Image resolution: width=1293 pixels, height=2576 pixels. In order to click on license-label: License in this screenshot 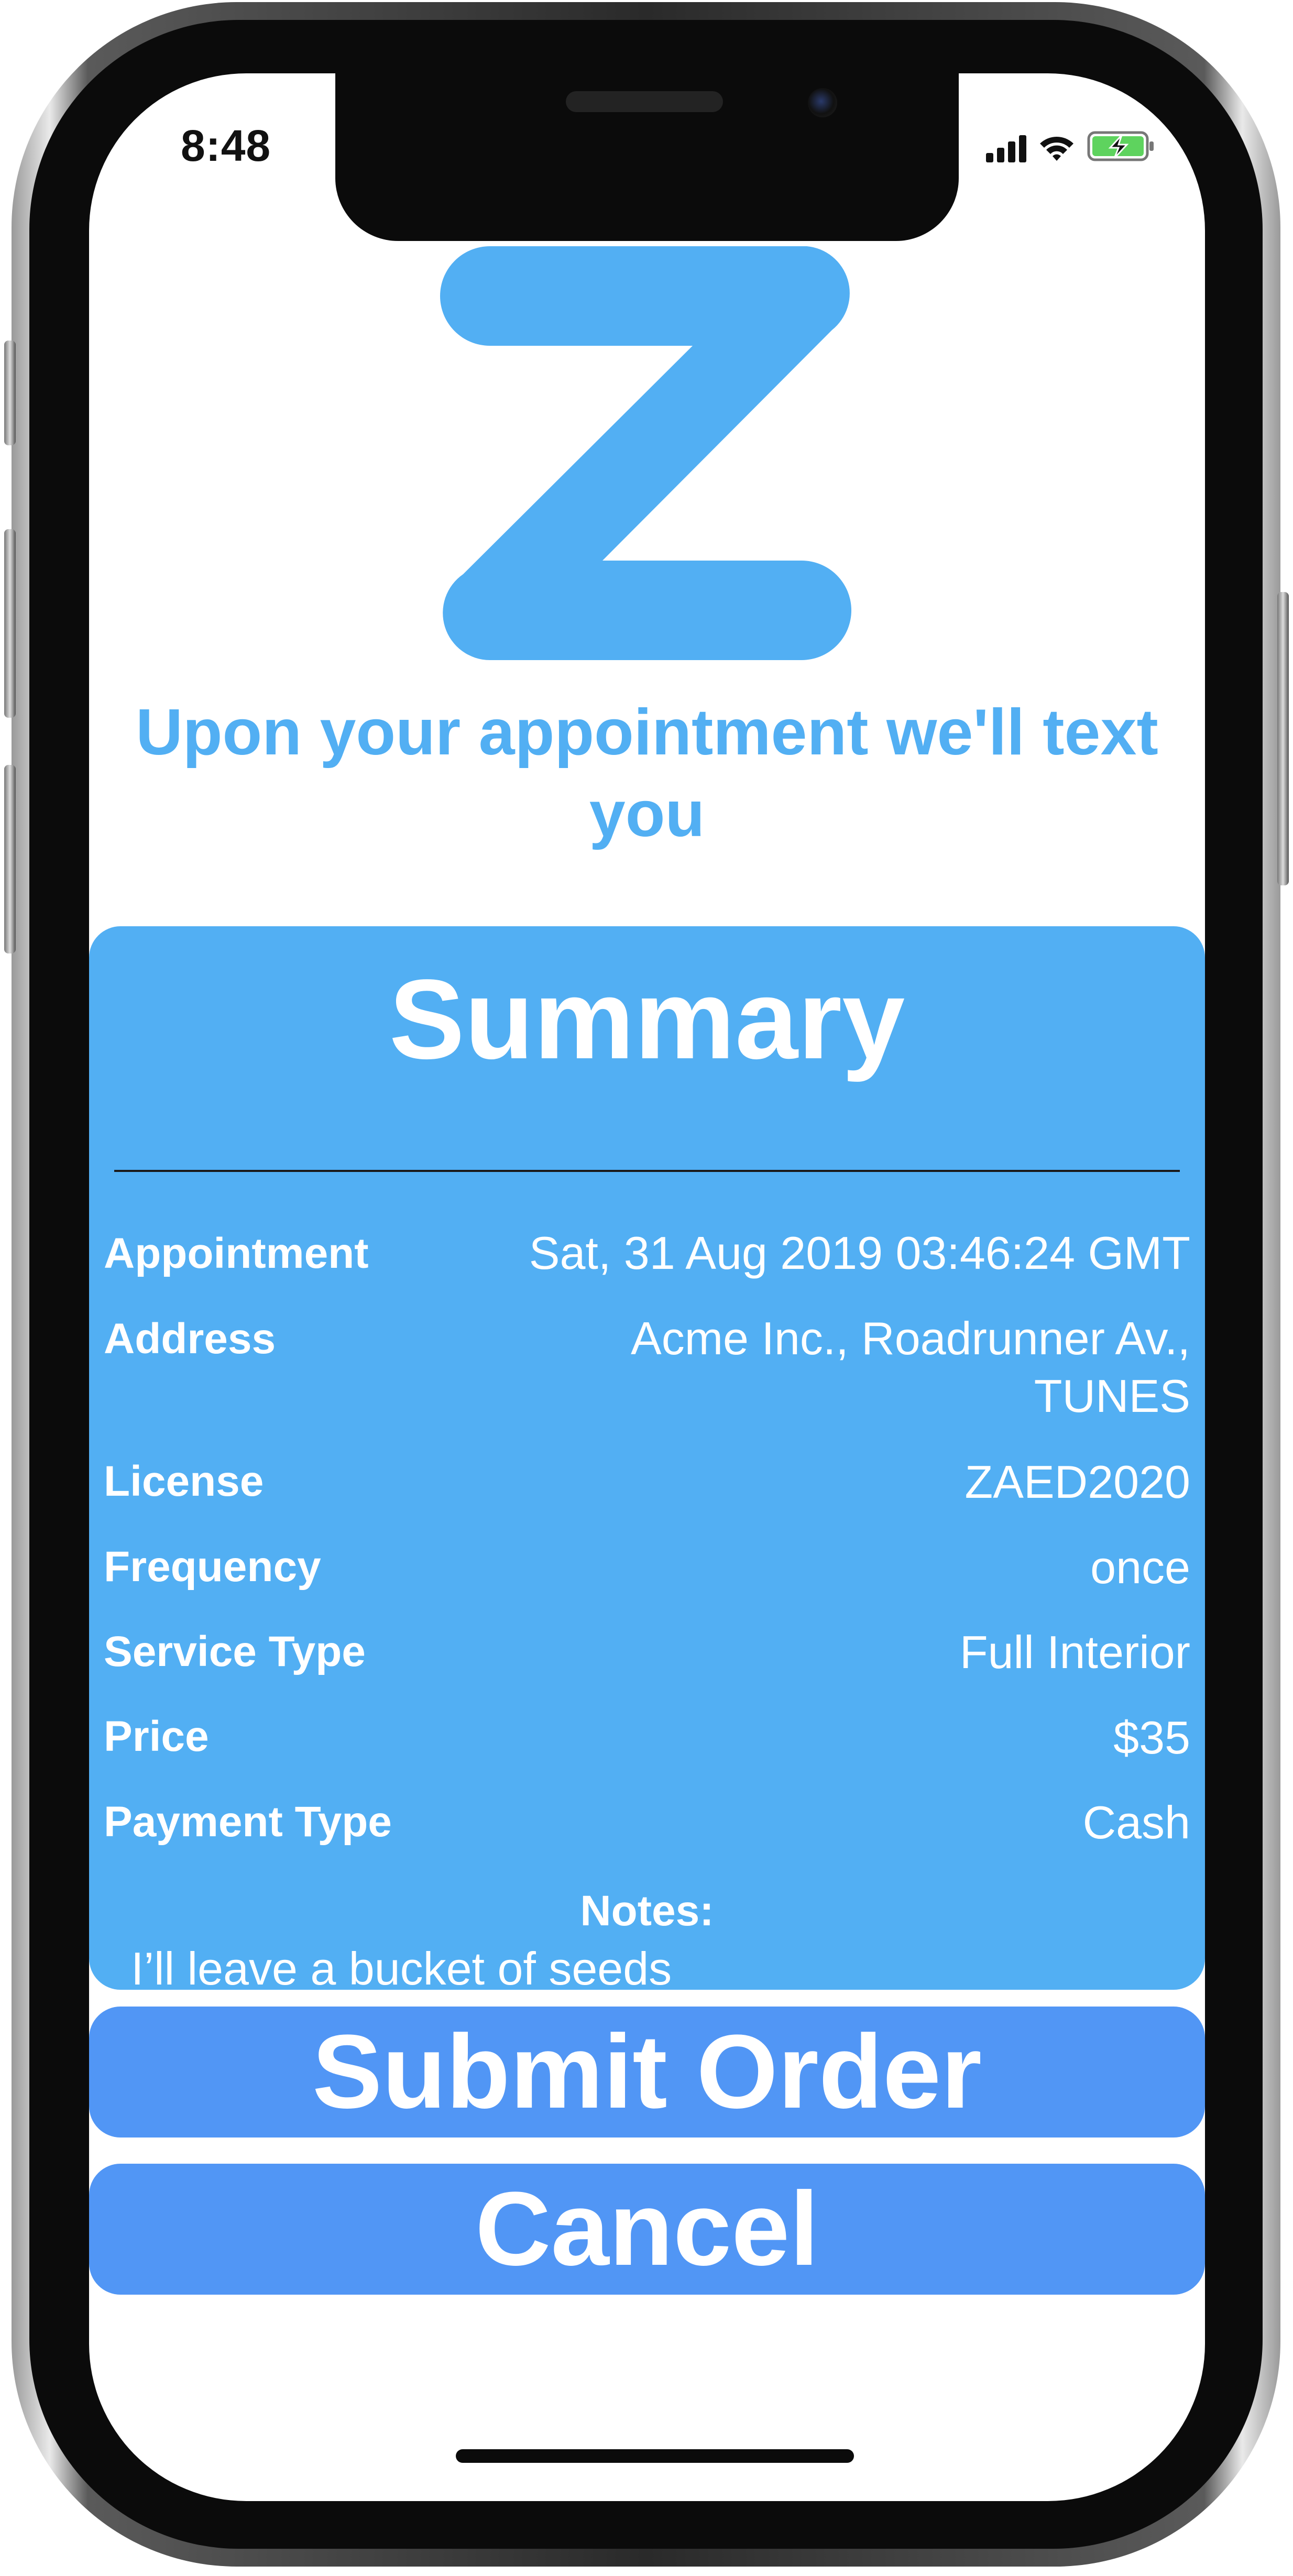, I will do `click(184, 1481)`.